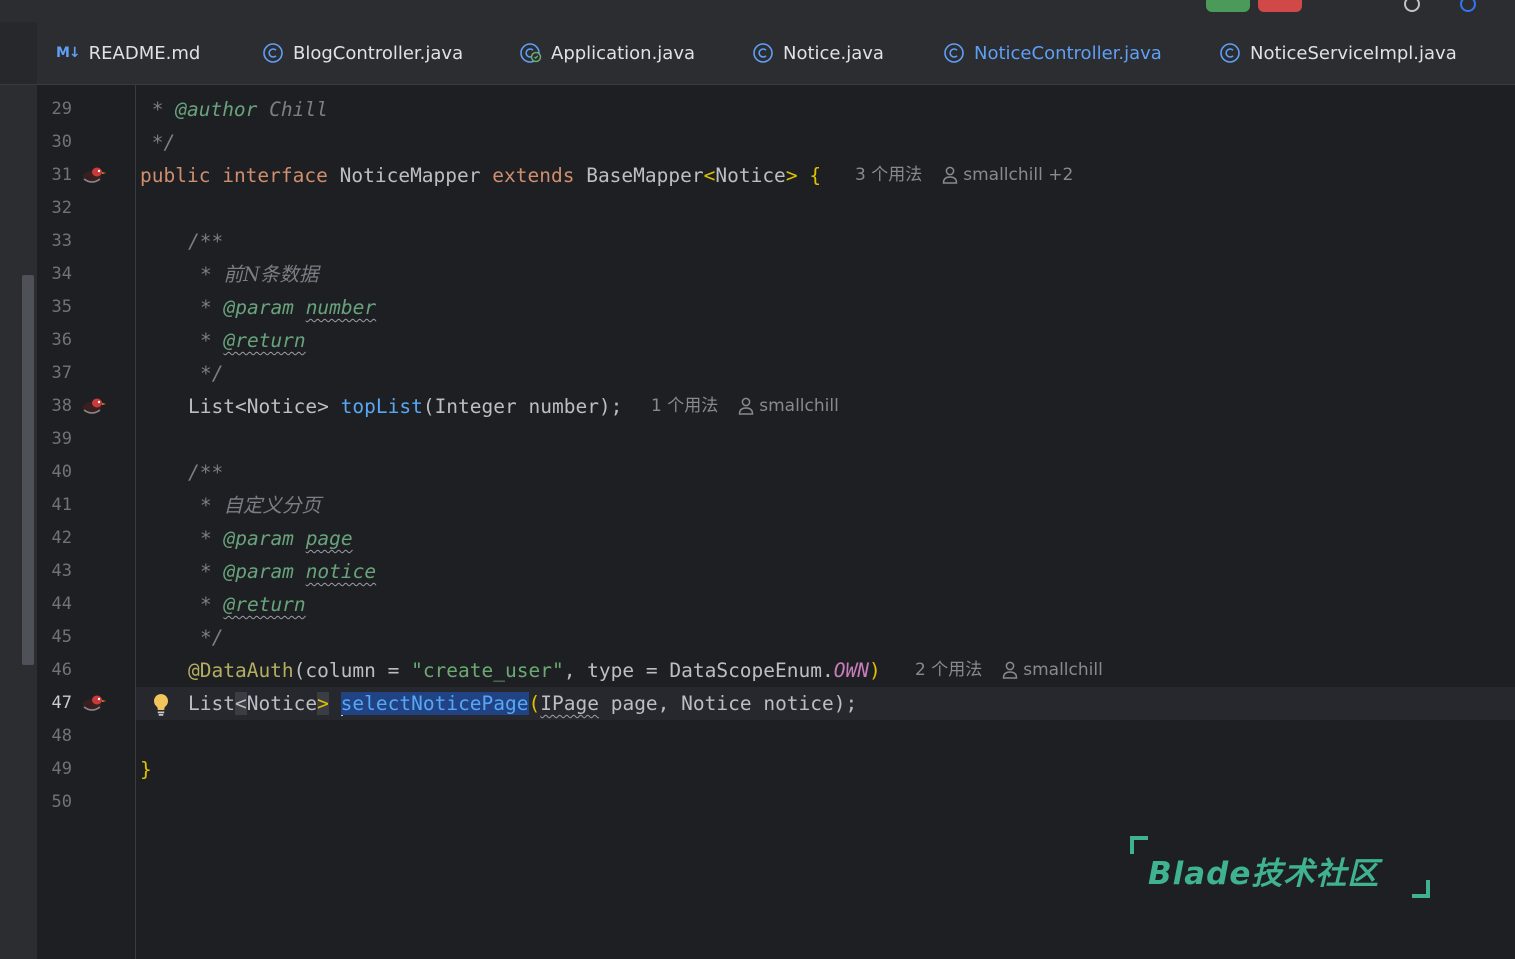 This screenshot has width=1515, height=959. What do you see at coordinates (61, 472) in the screenshot?
I see `line-number: 40` at bounding box center [61, 472].